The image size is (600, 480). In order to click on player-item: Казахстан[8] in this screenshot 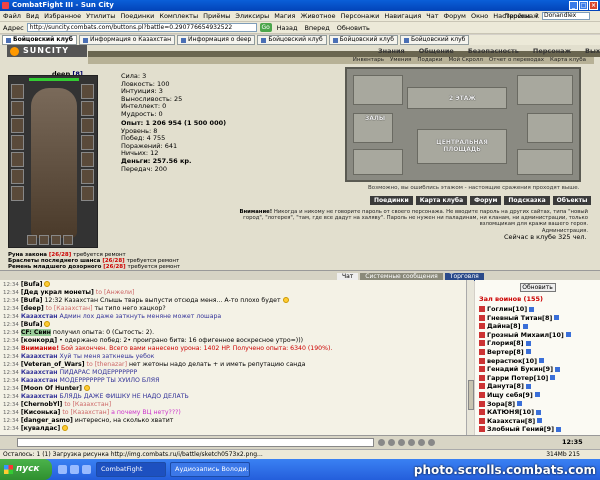, I will do `click(537, 421)`.